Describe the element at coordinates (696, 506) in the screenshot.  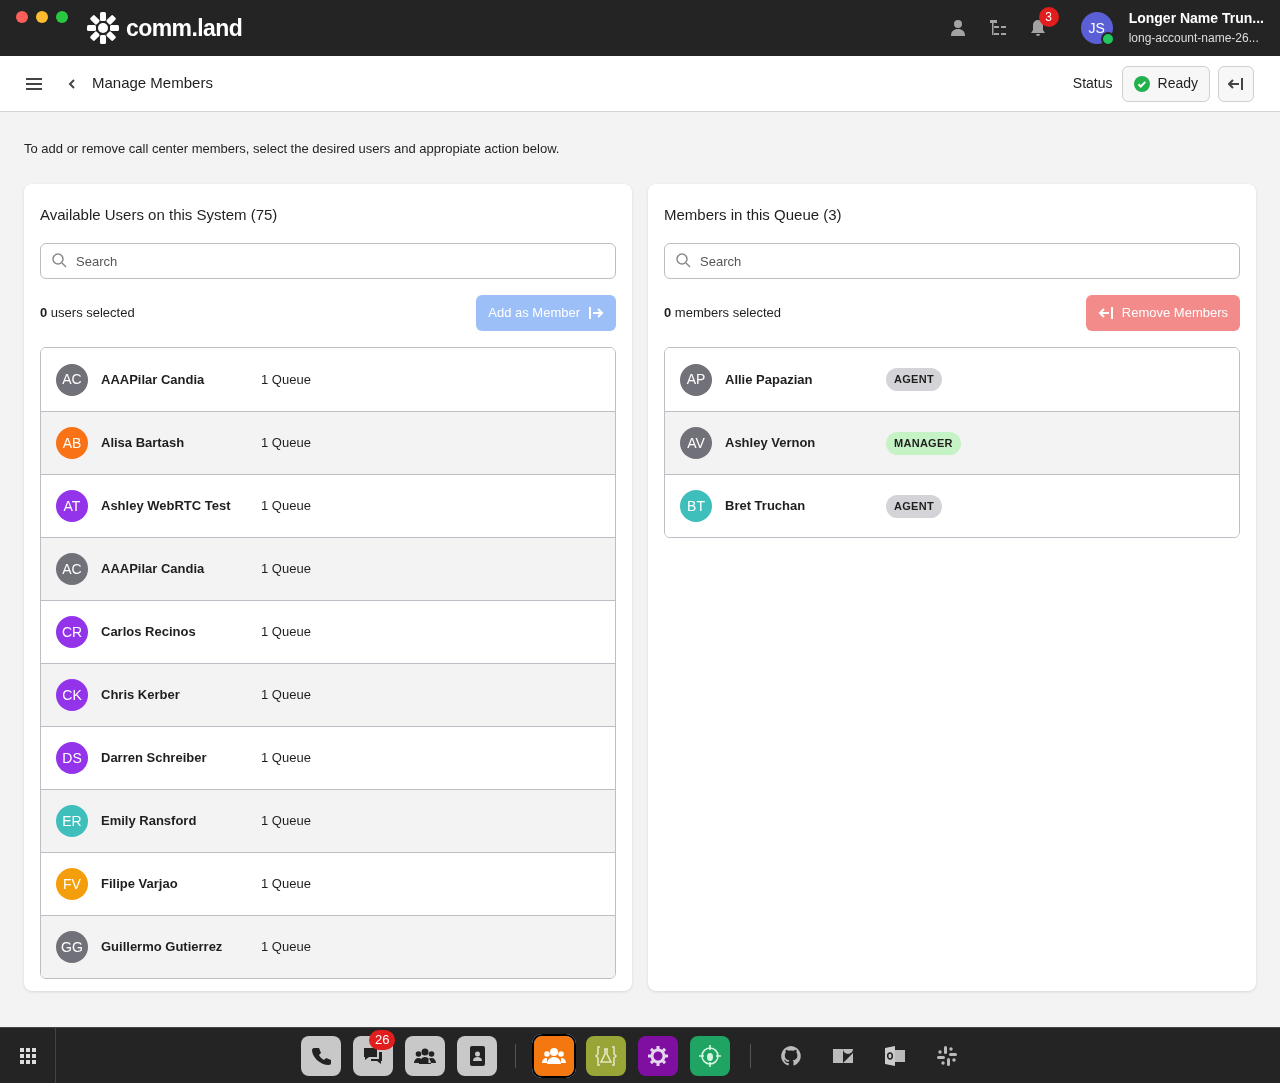
I see `user-avatar: BT` at that location.